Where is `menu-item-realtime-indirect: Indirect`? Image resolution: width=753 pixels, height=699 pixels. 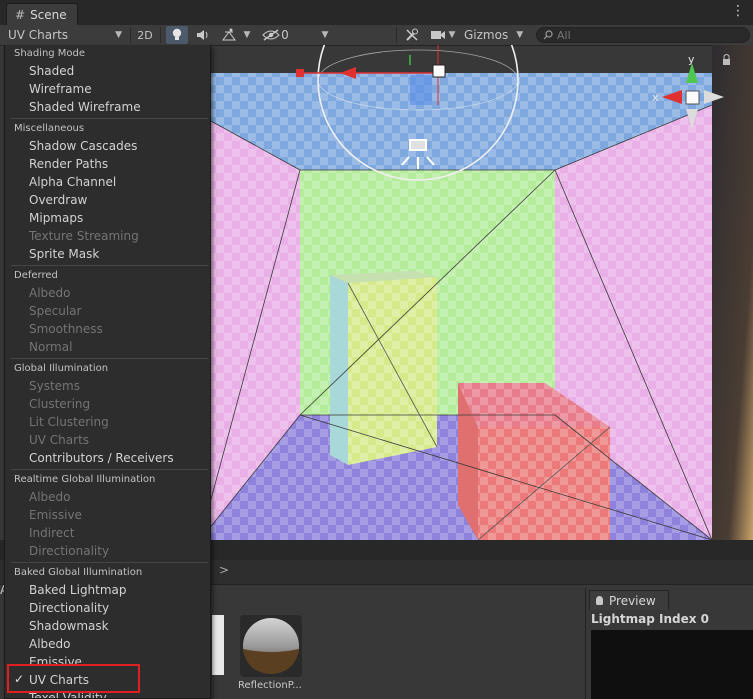
menu-item-realtime-indirect: Indirect is located at coordinates (52, 533).